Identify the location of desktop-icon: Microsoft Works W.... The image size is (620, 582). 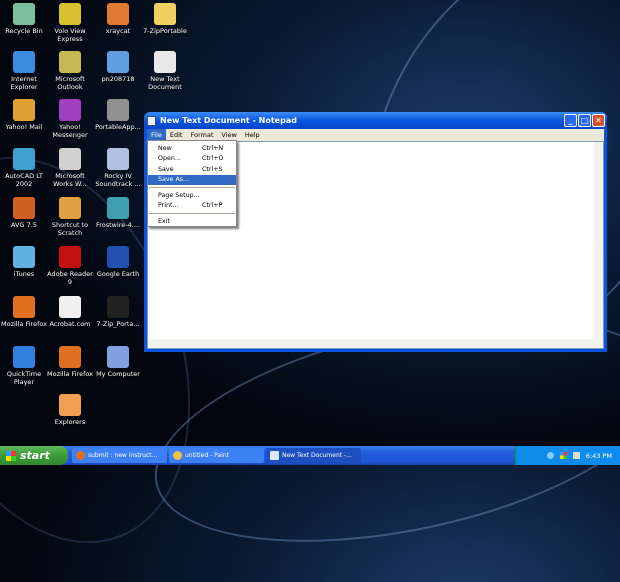
(70, 168).